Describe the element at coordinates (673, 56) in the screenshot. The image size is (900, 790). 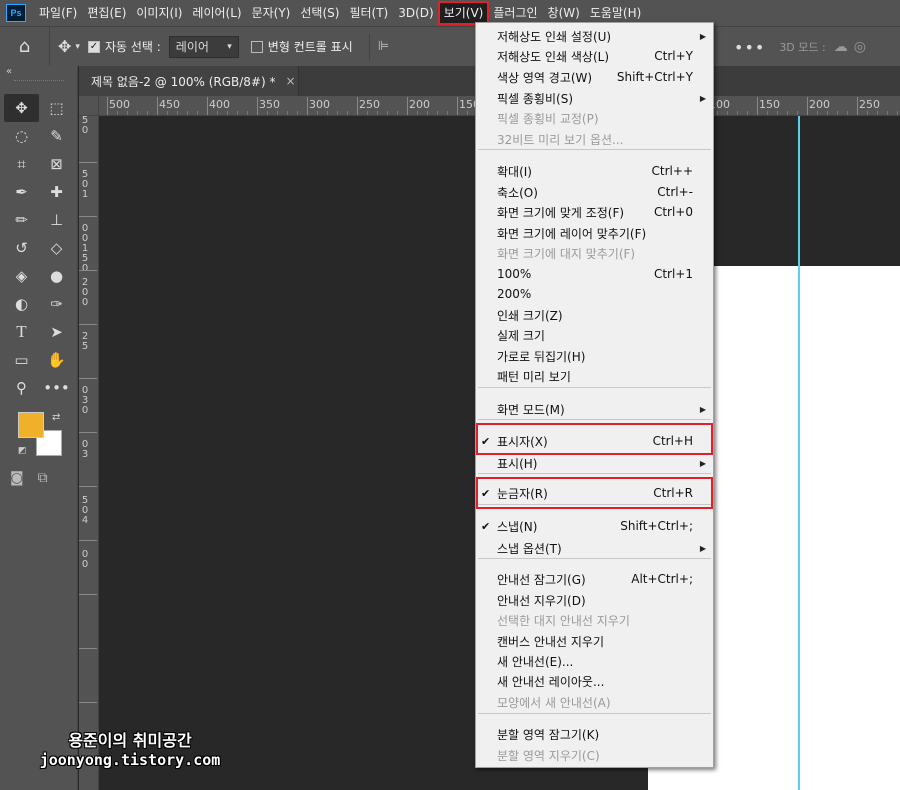
I see `menu-item-shortcut: Ctrl+Y` at that location.